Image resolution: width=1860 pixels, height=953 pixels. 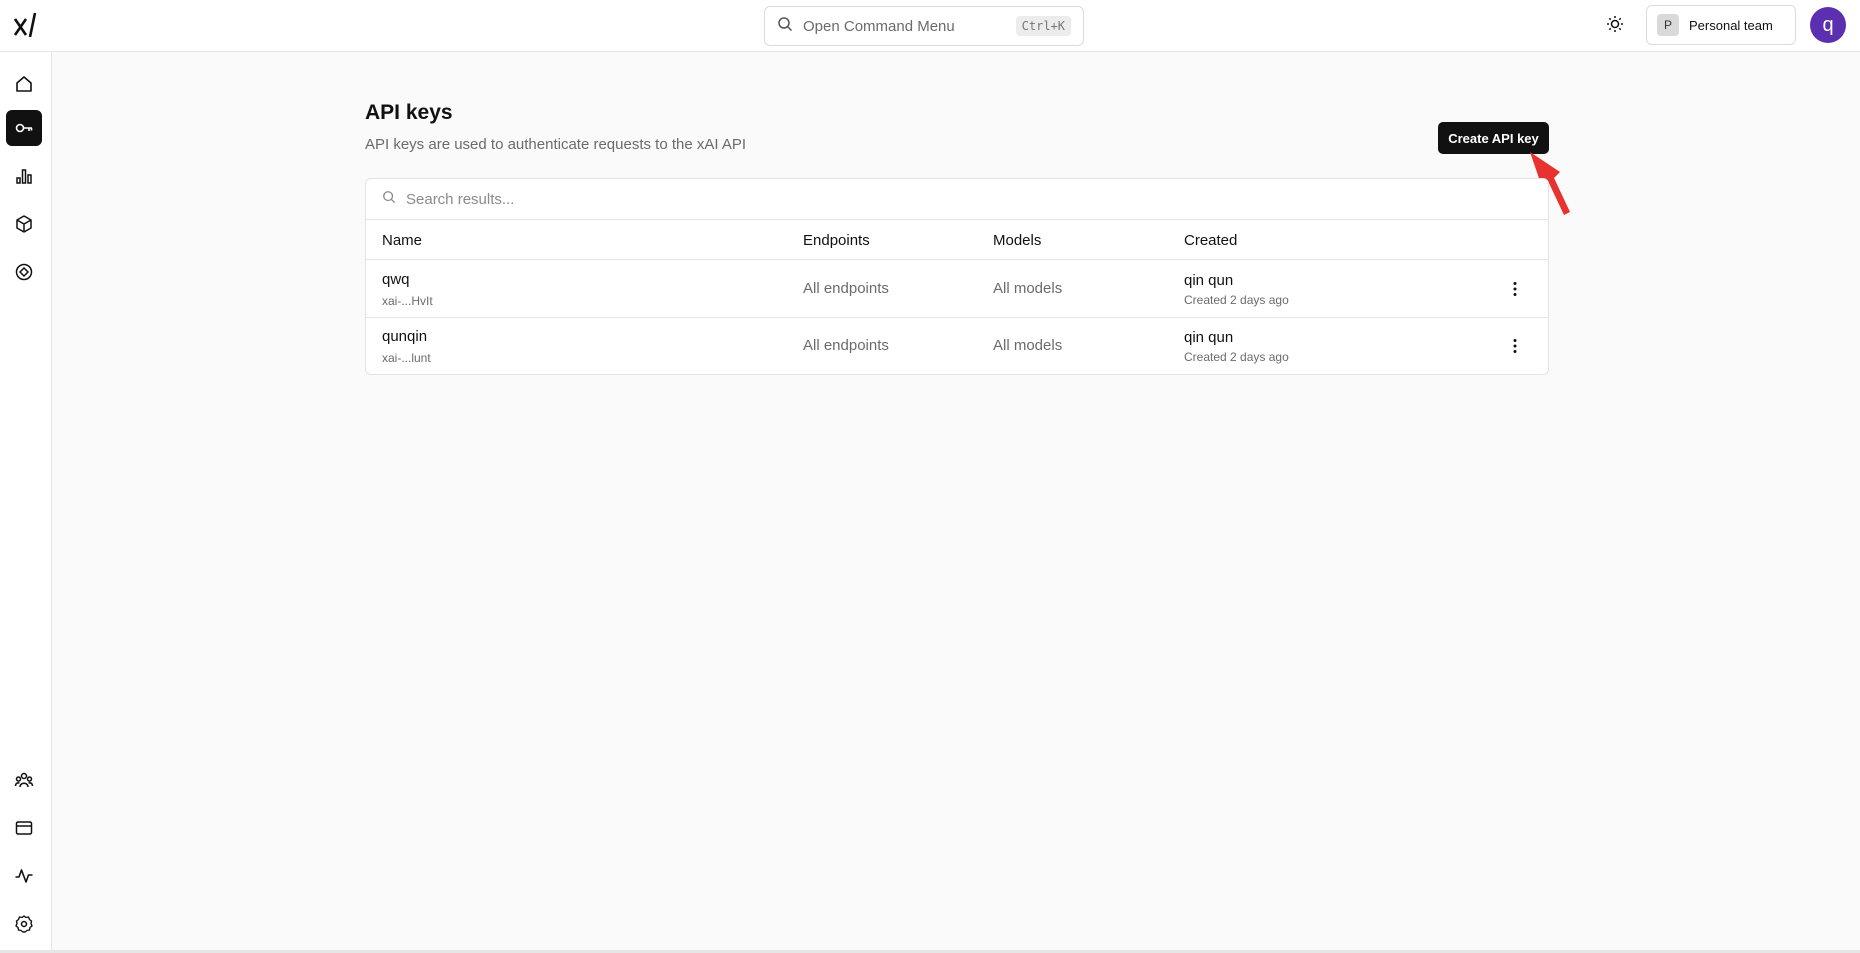 What do you see at coordinates (957, 240) in the screenshot?
I see `table-header: Name Endpoints Models Created` at bounding box center [957, 240].